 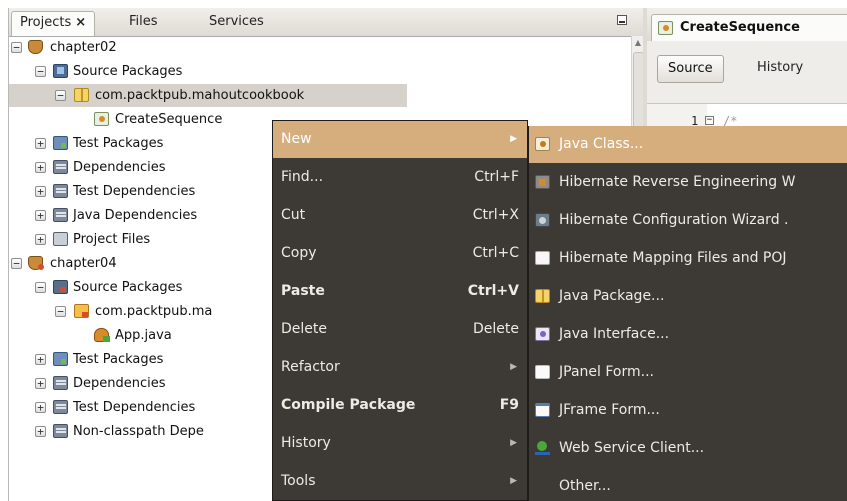 I want to click on editor-tab-strip: CreateSequence, so click(x=747, y=24).